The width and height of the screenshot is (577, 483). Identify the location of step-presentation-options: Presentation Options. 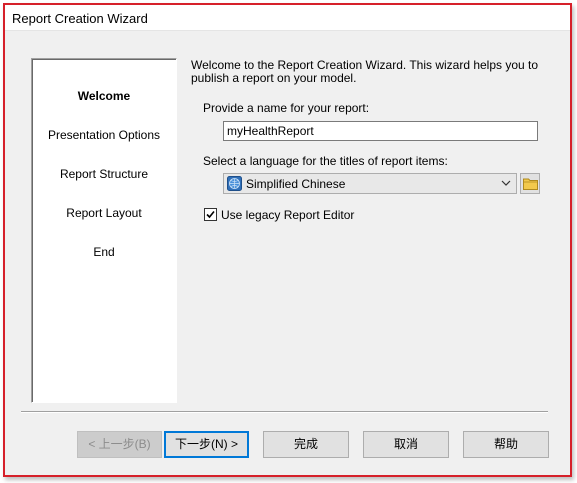
(104, 135).